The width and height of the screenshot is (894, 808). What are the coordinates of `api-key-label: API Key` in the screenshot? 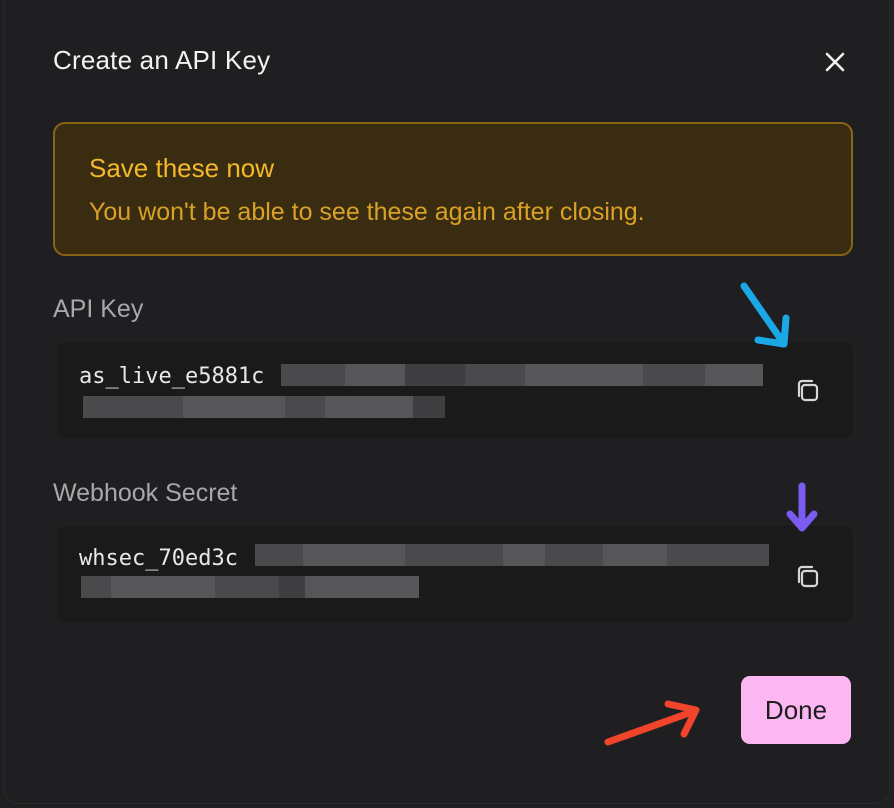 It's located at (98, 309).